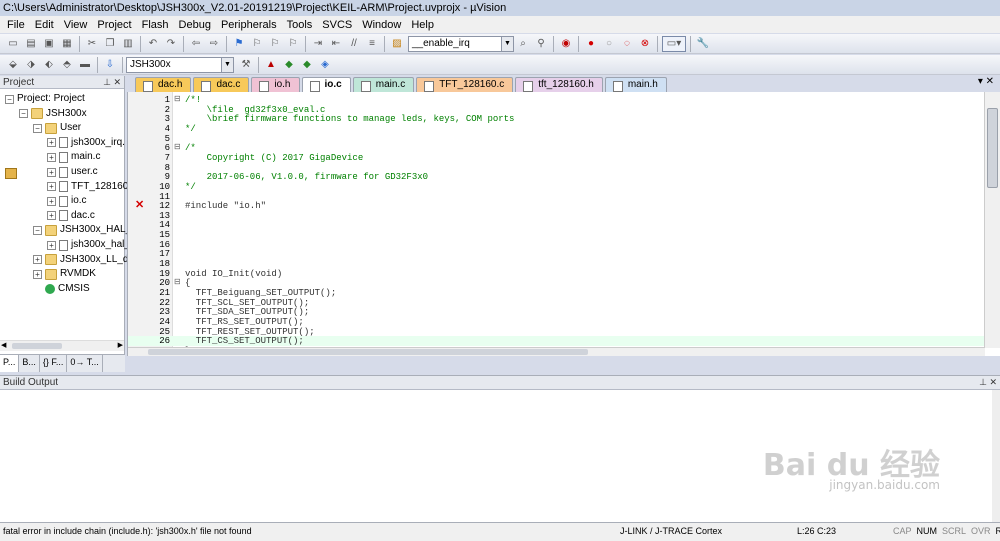  What do you see at coordinates (556, 206) in the screenshot?
I see `code-line: ✕ 12 #include "io.h"` at bounding box center [556, 206].